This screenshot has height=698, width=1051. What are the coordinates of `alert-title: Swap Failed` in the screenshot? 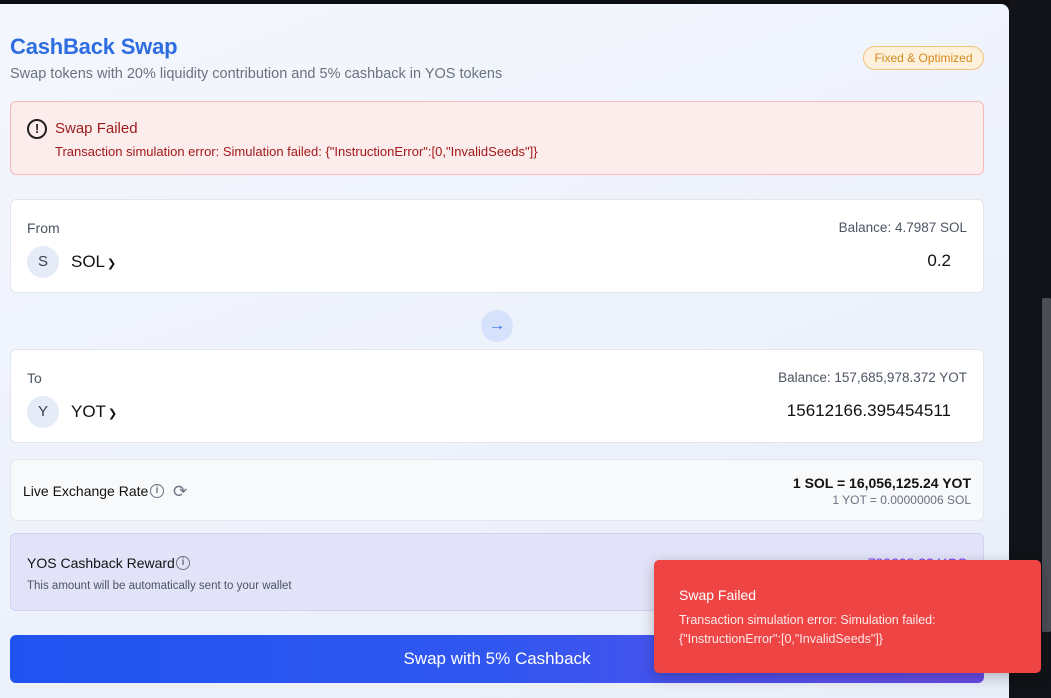 It's located at (96, 128).